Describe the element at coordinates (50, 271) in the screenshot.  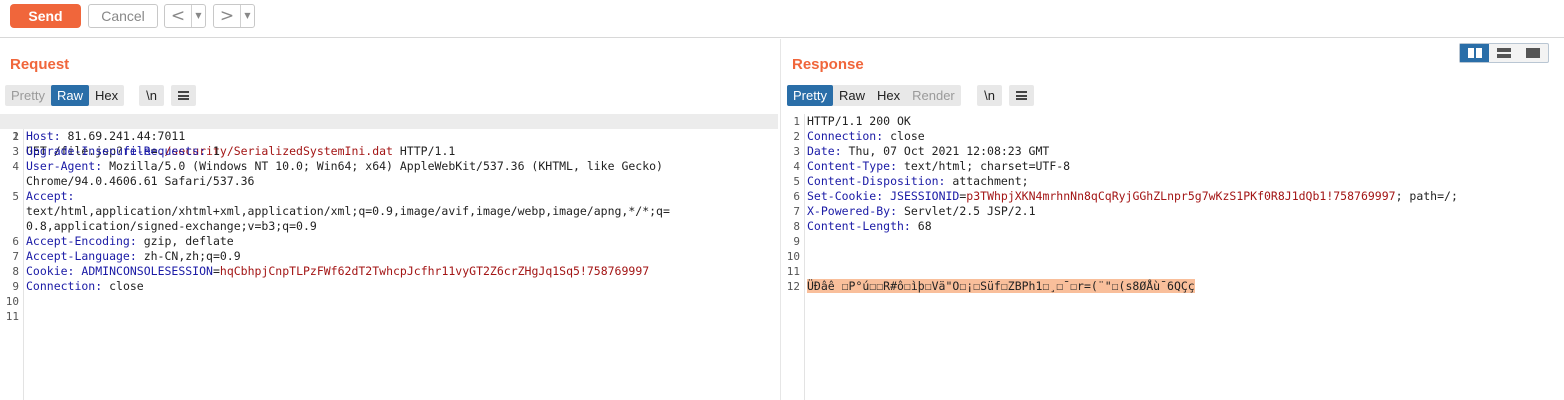
I see `header-name: Cookie:` at that location.